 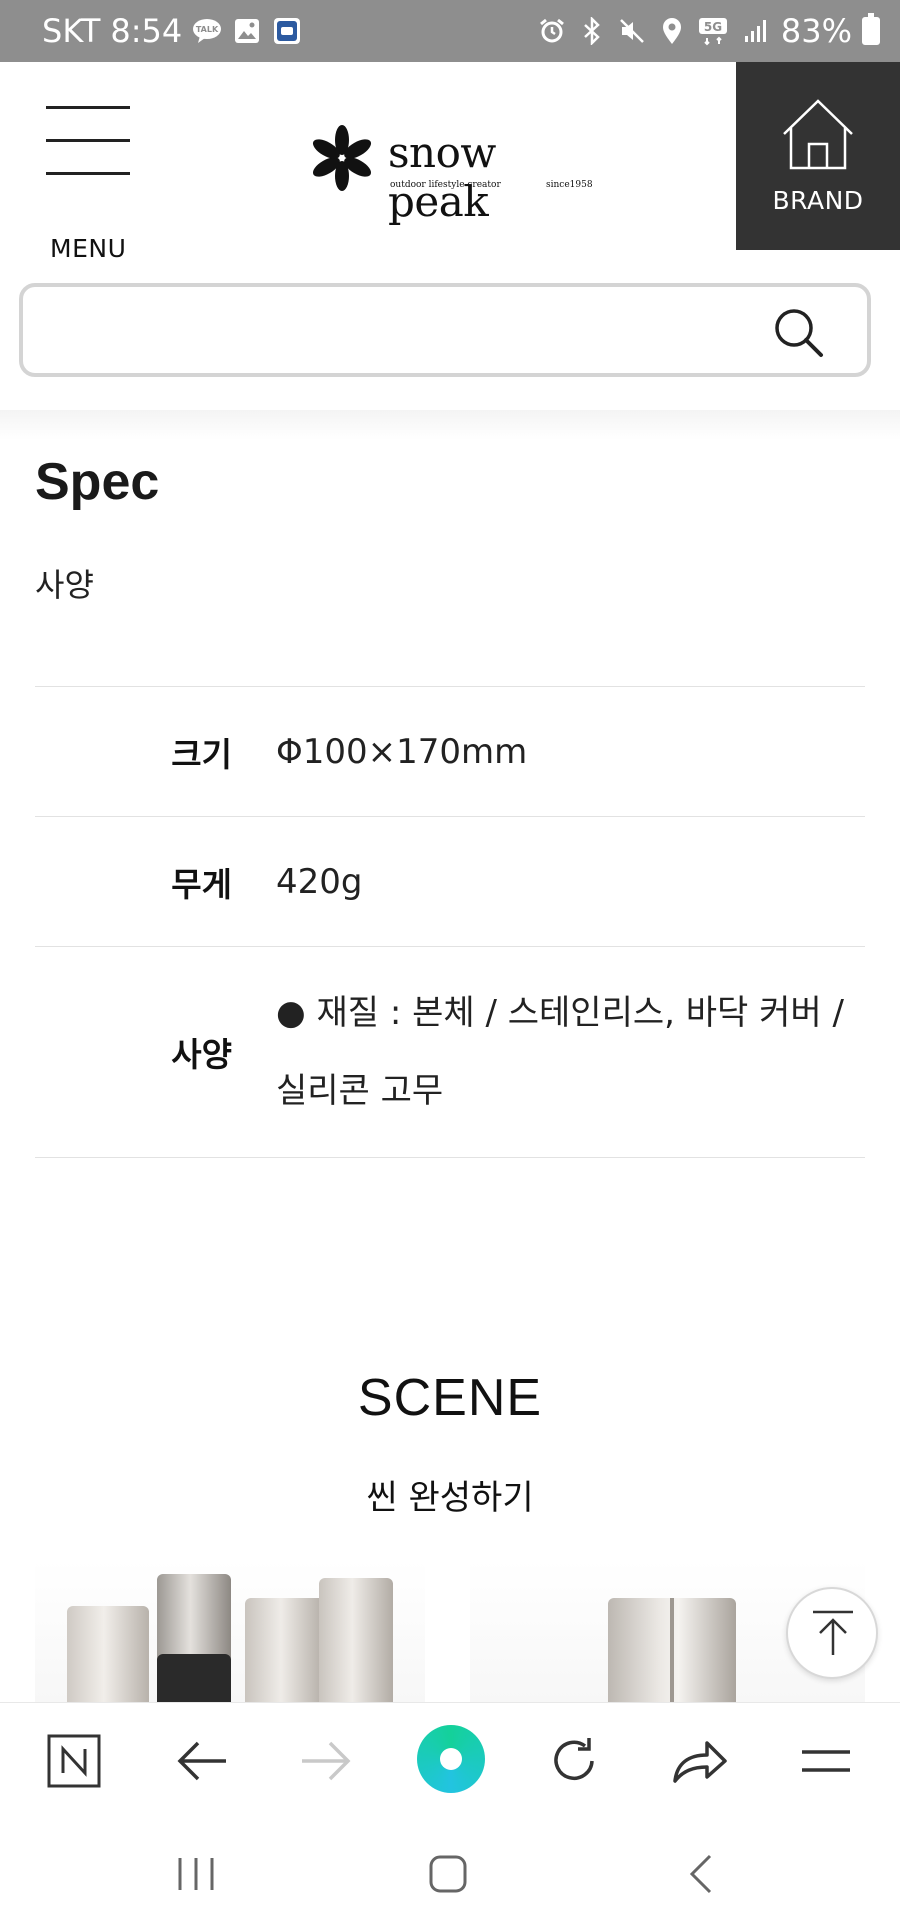 I want to click on carrier-label: SKT, so click(x=71, y=31).